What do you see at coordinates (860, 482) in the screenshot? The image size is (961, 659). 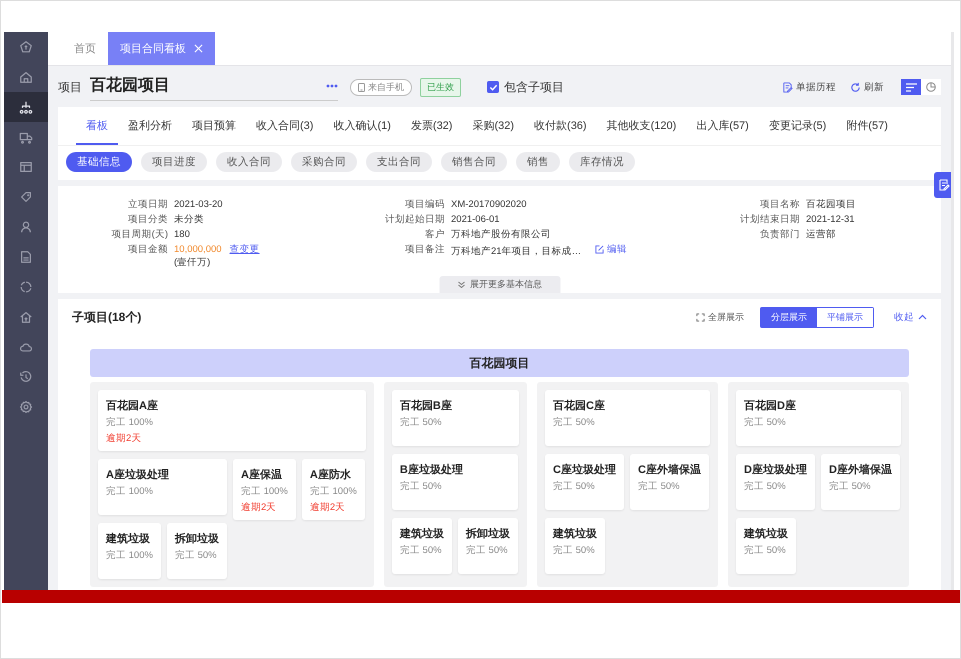 I see `subproject-card: D座外墙保温 完工 50%` at bounding box center [860, 482].